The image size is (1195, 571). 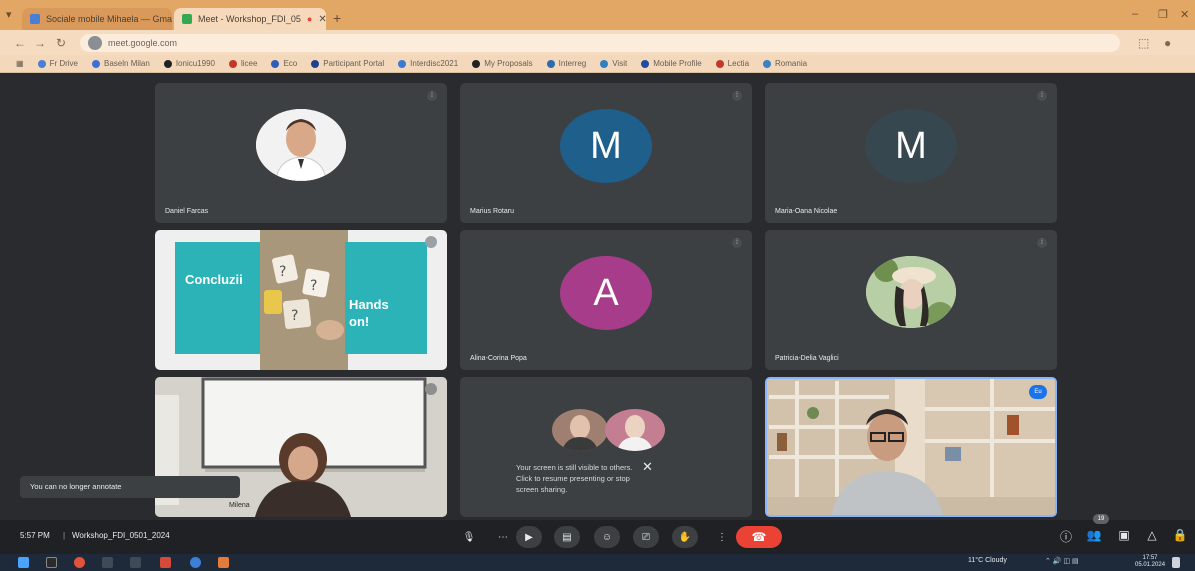 I want to click on participant-tile: ⁞ M Marius Rotaru, so click(x=606, y=153).